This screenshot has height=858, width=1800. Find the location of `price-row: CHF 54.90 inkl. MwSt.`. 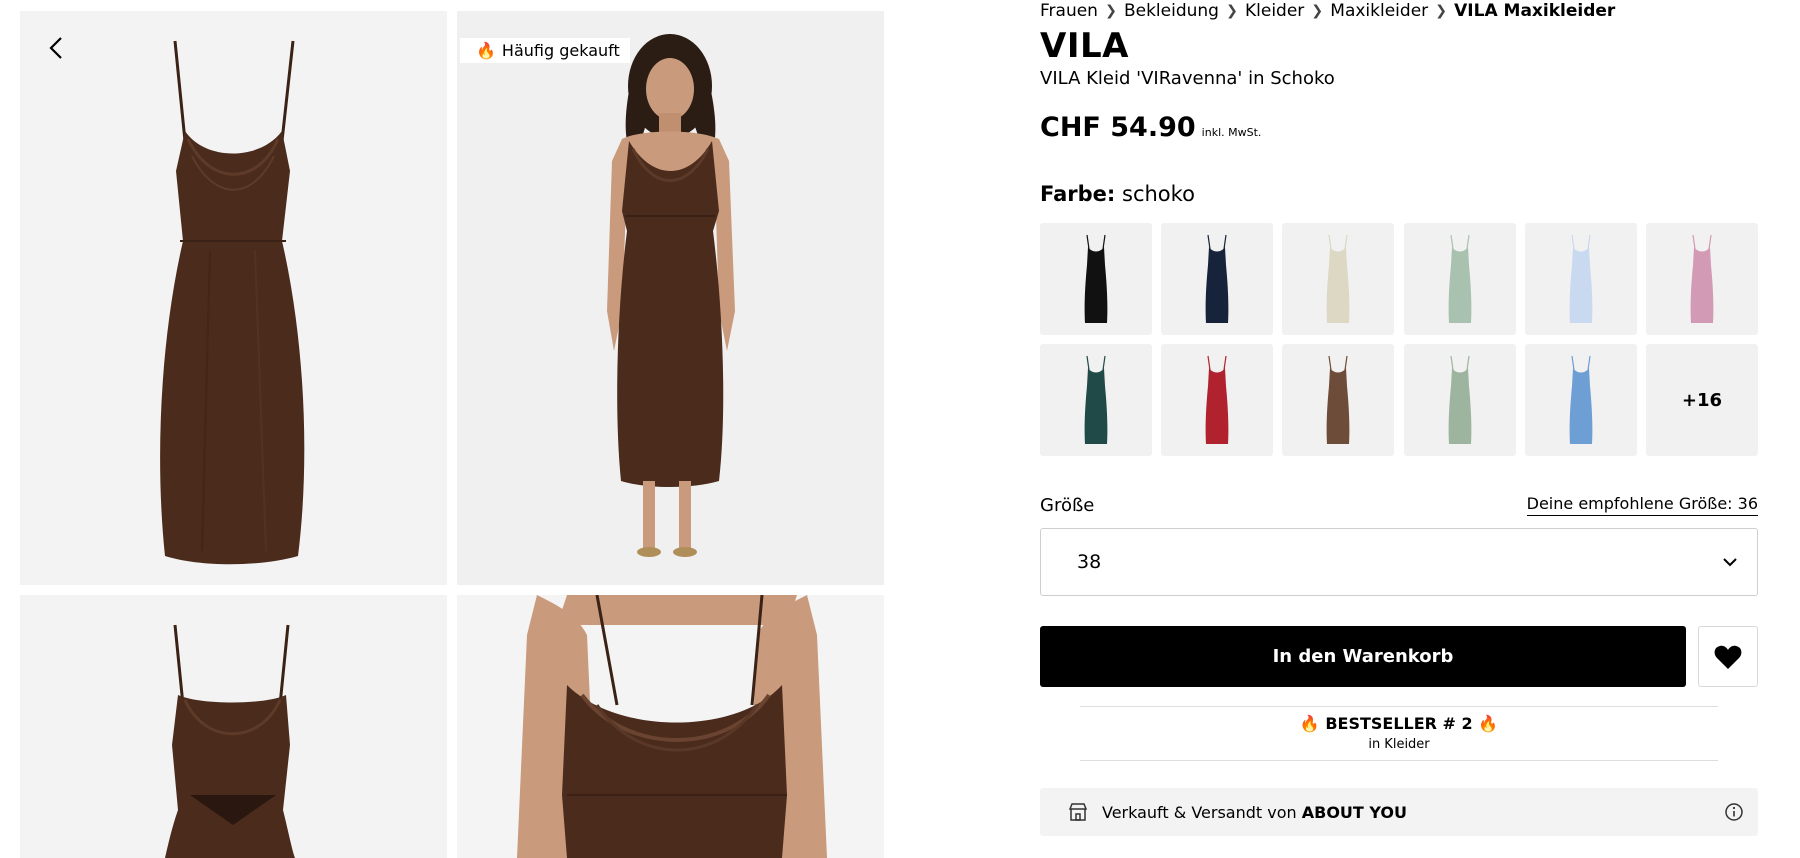

price-row: CHF 54.90 inkl. MwSt. is located at coordinates (1399, 127).